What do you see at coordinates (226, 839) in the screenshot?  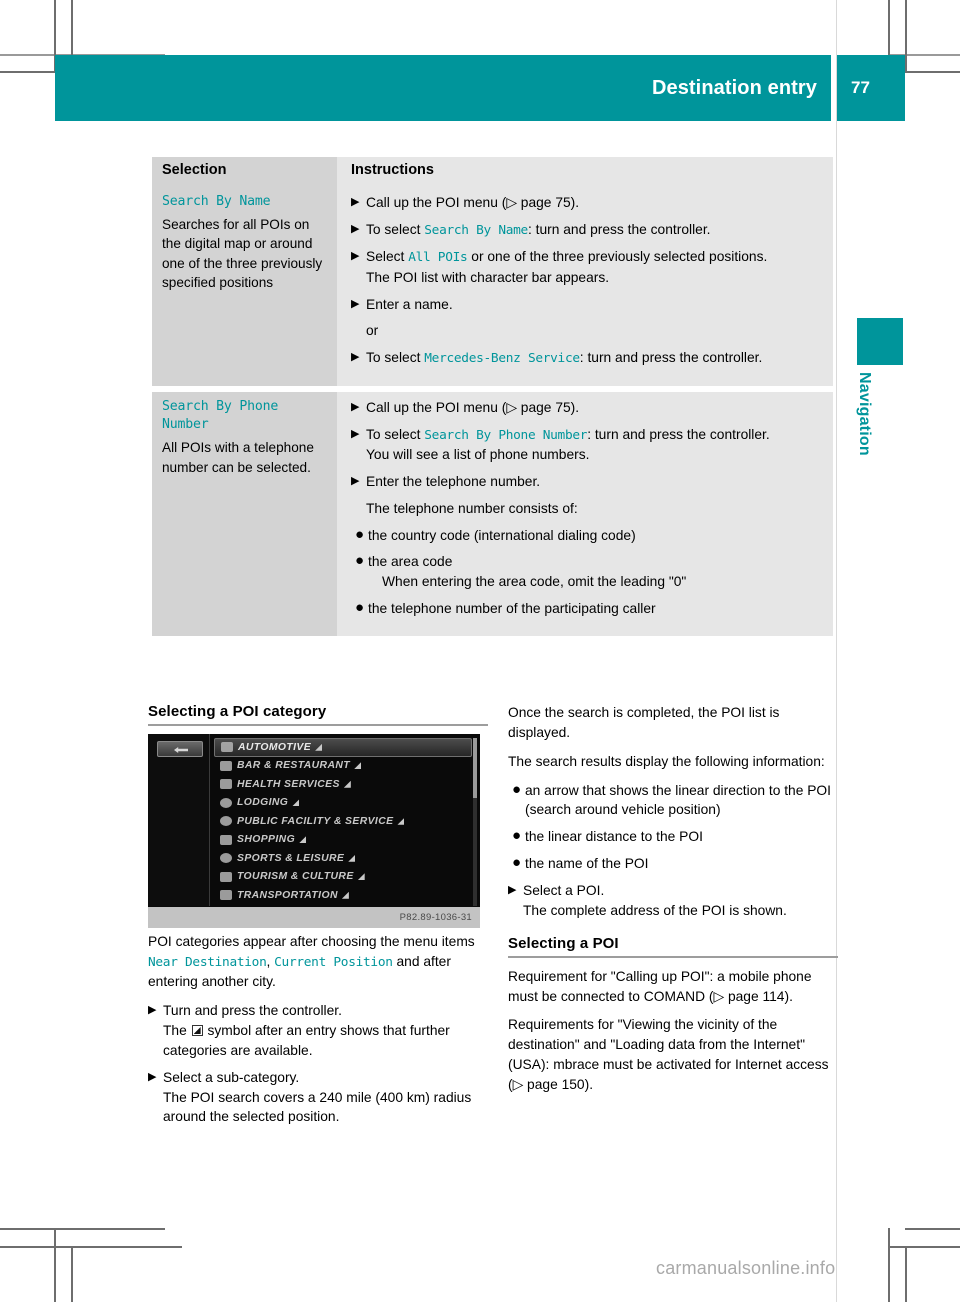 I see `cart-icon` at bounding box center [226, 839].